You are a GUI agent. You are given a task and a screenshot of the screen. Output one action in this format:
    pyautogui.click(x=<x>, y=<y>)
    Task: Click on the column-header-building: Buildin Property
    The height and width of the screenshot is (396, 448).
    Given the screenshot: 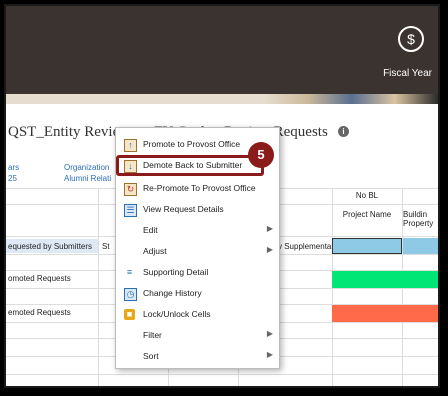 What is the action you would take?
    pyautogui.click(x=420, y=219)
    